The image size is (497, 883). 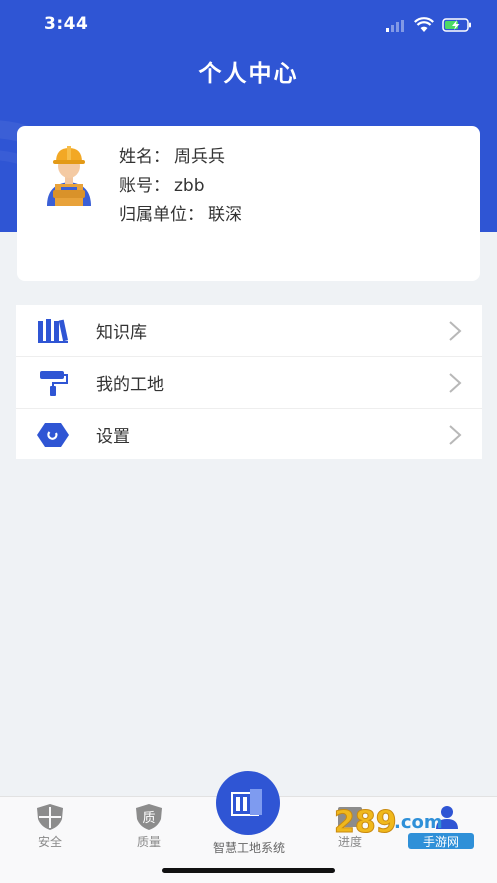 I want to click on tab-quality: 质 质量, so click(x=149, y=827).